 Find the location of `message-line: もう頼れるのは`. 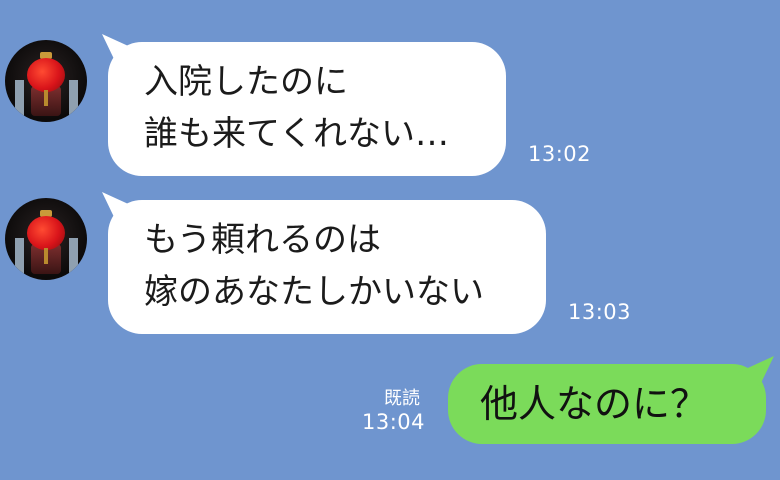

message-line: もう頼れるのは is located at coordinates (262, 240).